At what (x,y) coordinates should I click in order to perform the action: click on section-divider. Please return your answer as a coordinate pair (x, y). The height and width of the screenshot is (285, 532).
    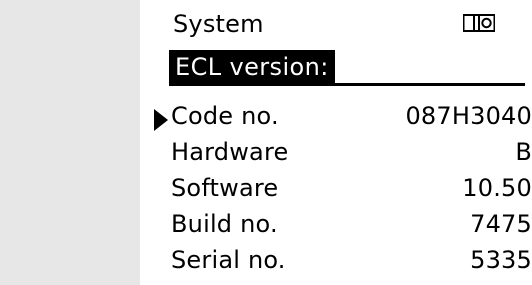
    Looking at the image, I should click on (347, 84).